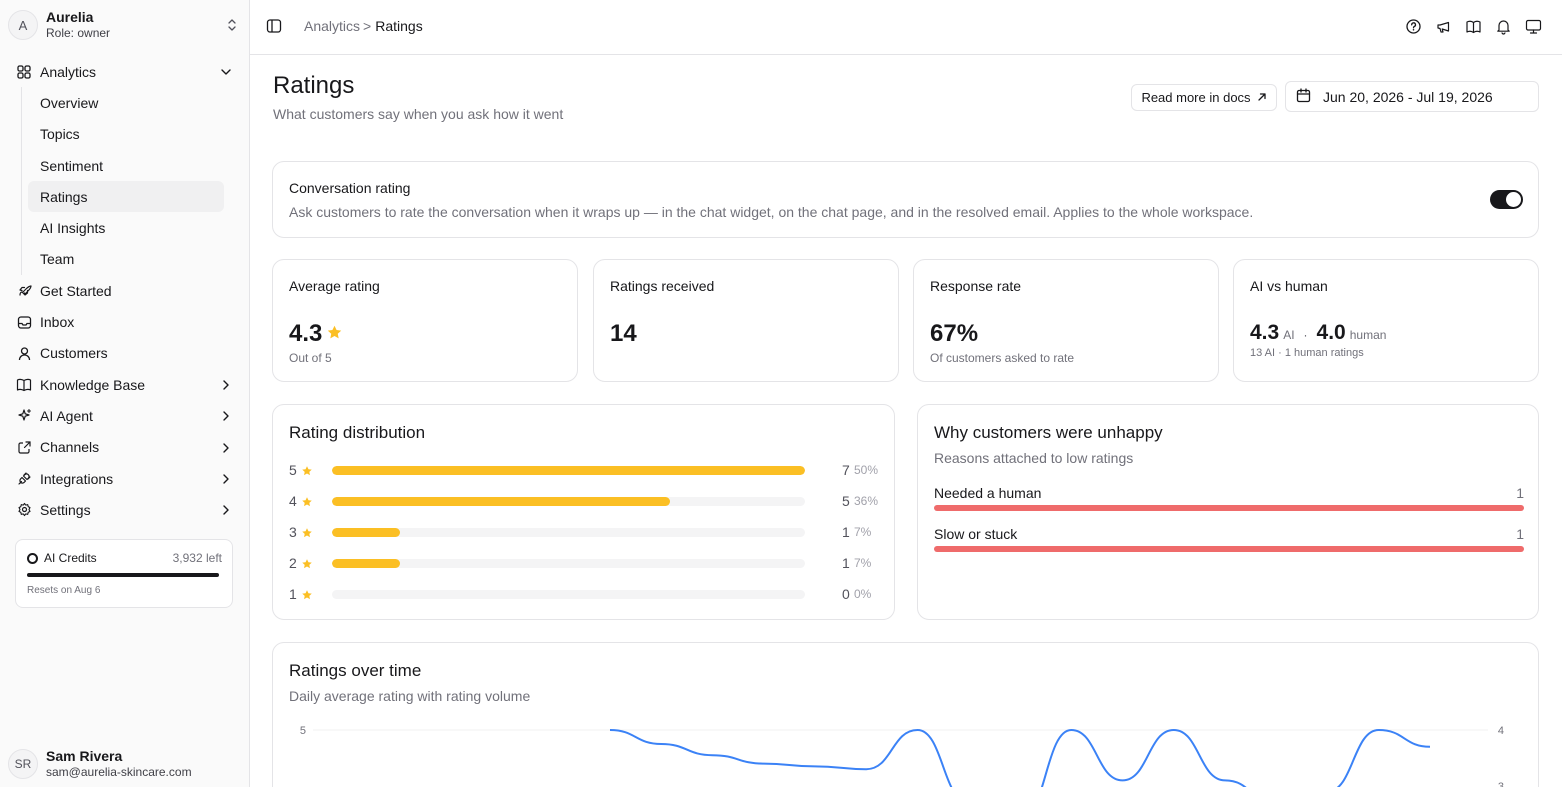 Image resolution: width=1562 pixels, height=787 pixels. What do you see at coordinates (124, 573) in the screenshot?
I see `ai-credits-card: AI Credits 3,932 left Resets on Aug 6` at bounding box center [124, 573].